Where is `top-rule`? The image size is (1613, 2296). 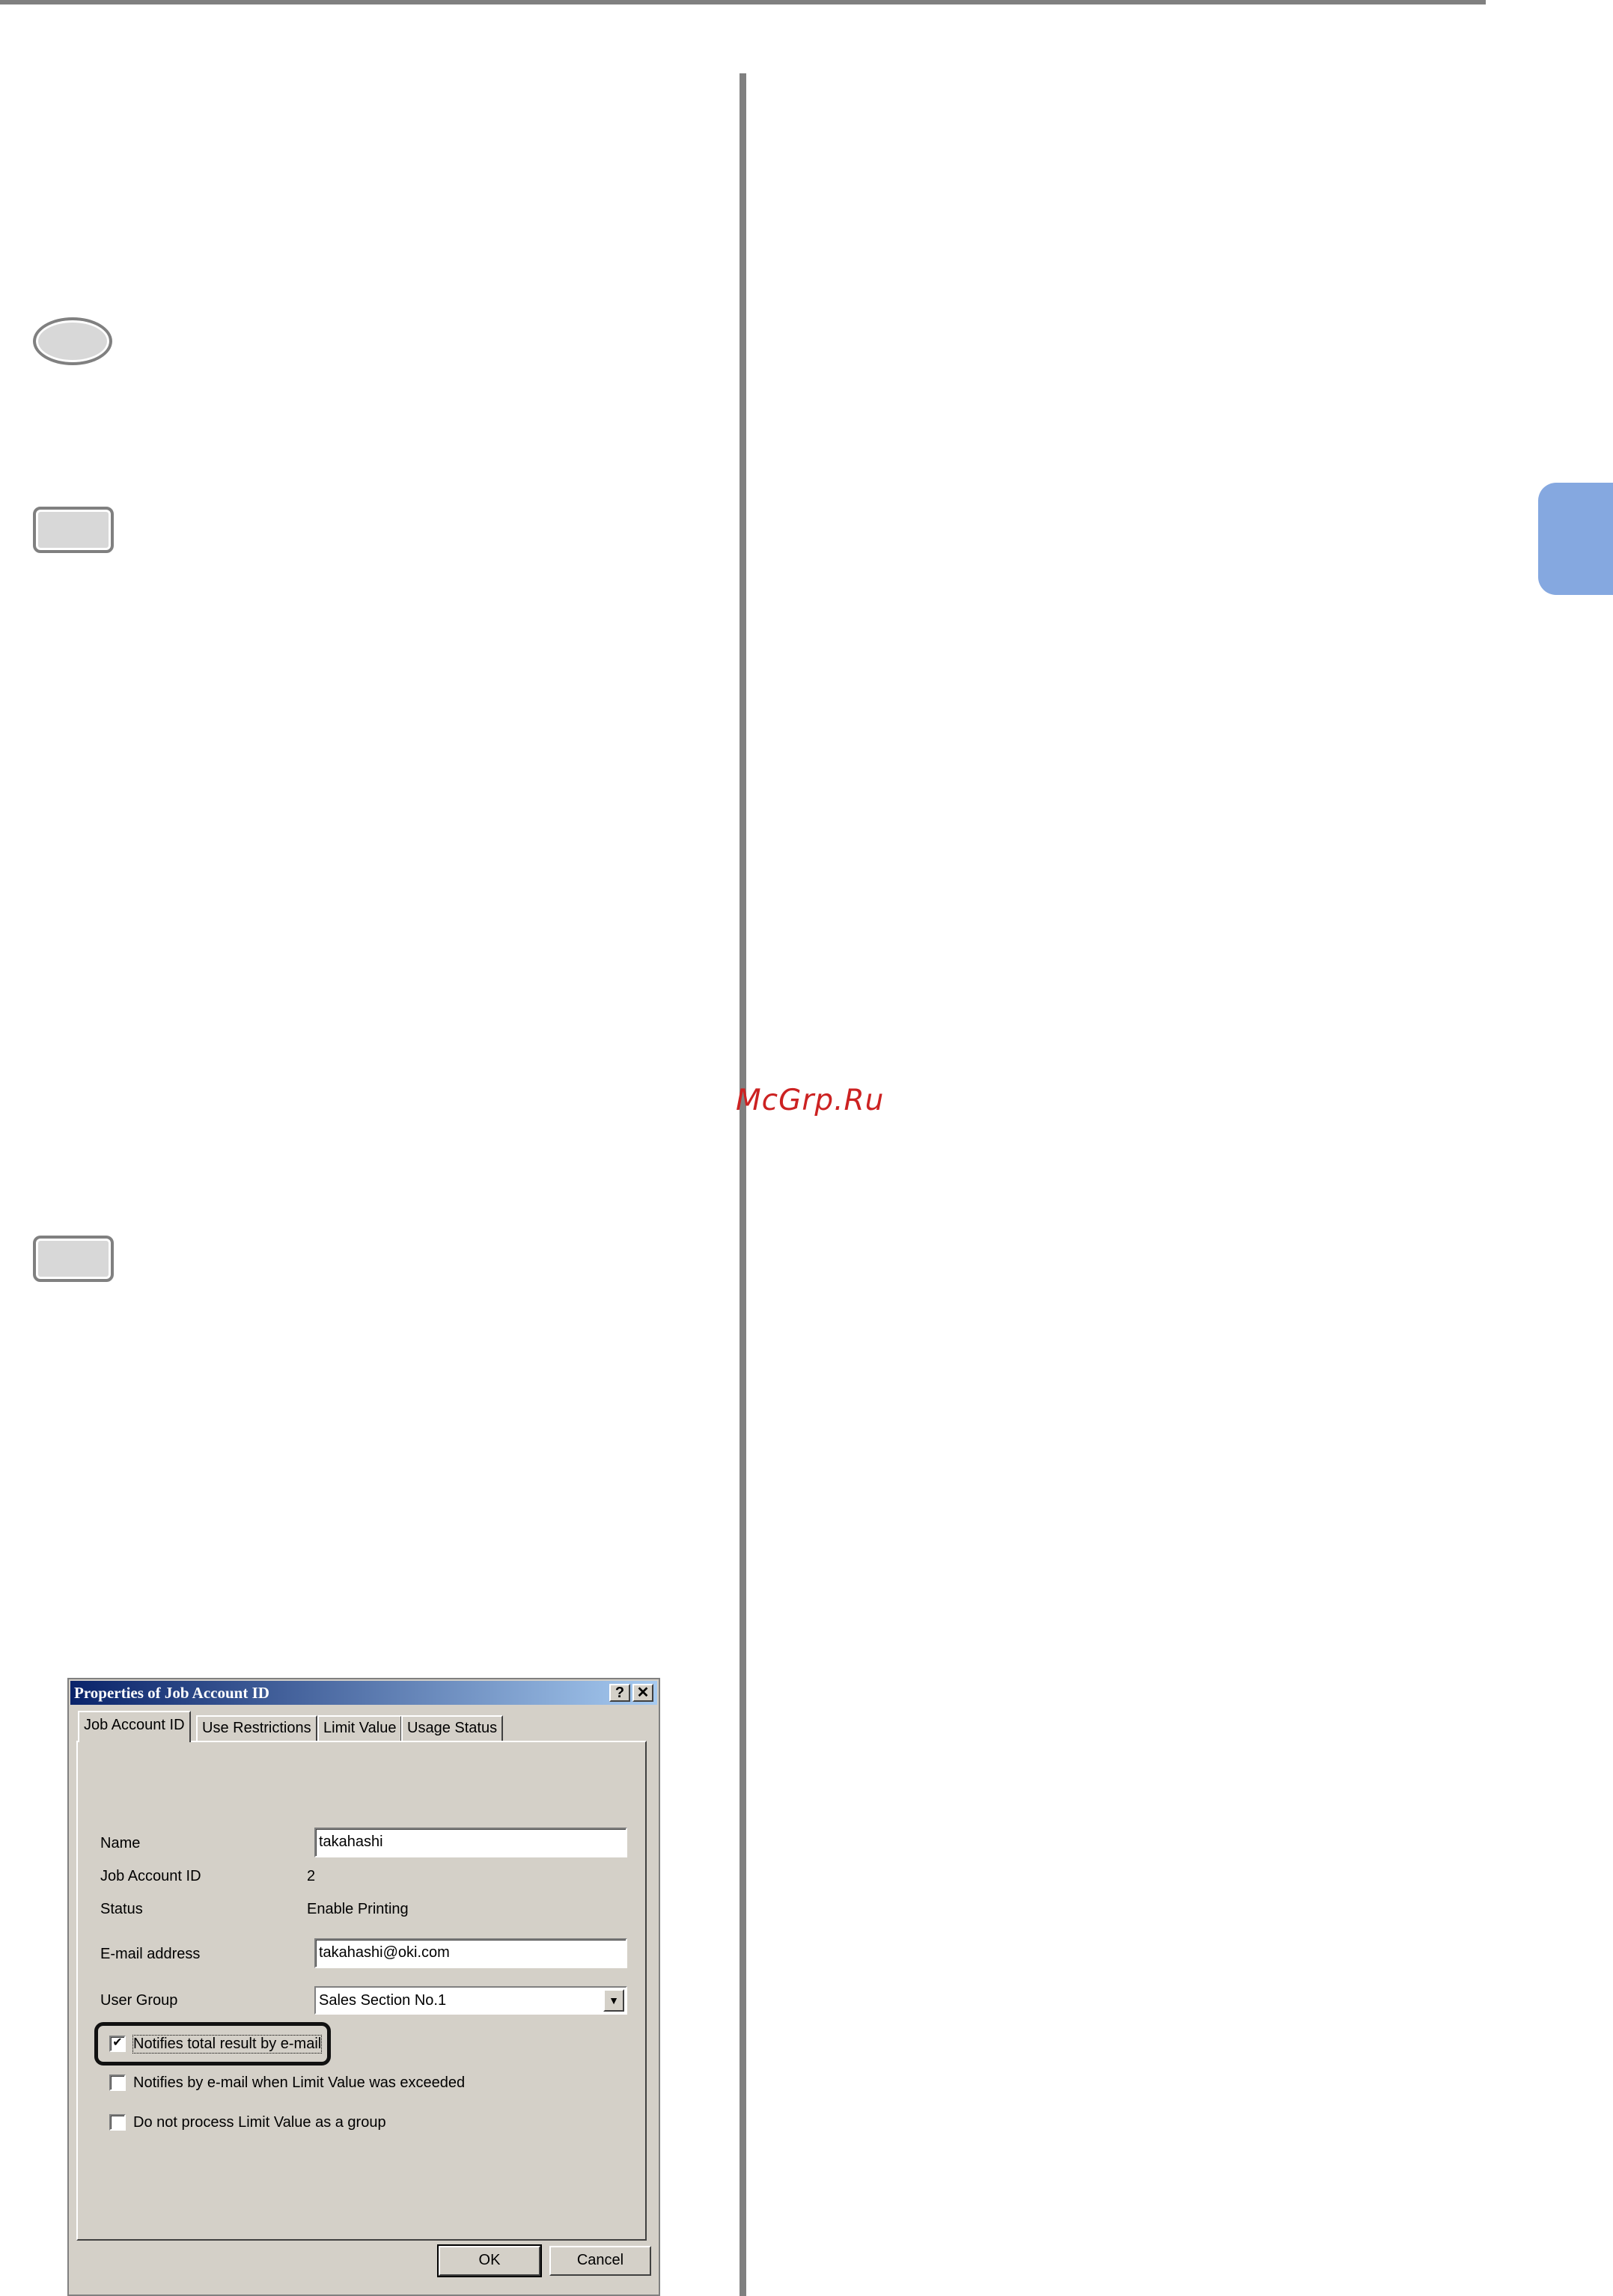 top-rule is located at coordinates (743, 2).